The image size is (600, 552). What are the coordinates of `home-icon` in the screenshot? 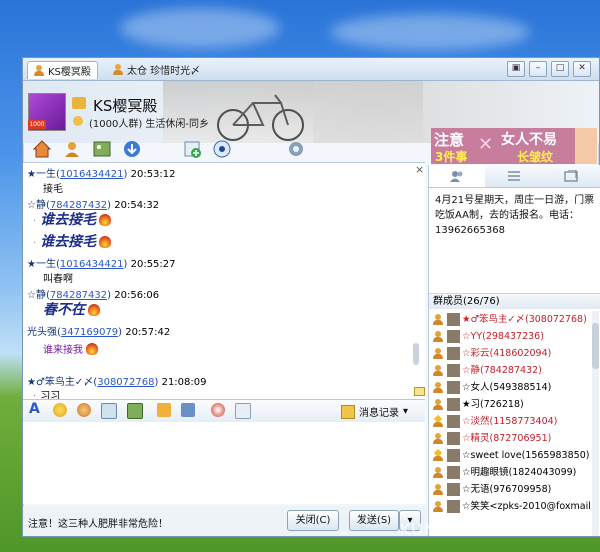 It's located at (42, 149).